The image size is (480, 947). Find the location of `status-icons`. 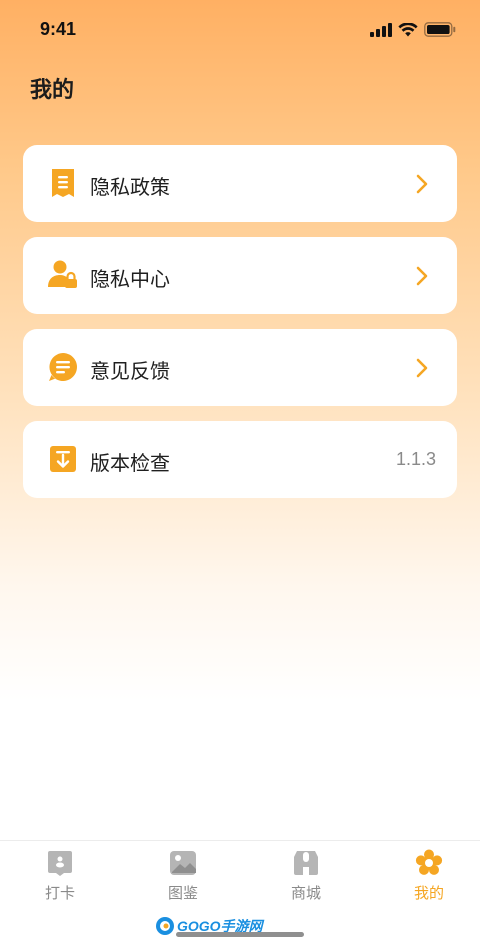

status-icons is located at coordinates (413, 29).